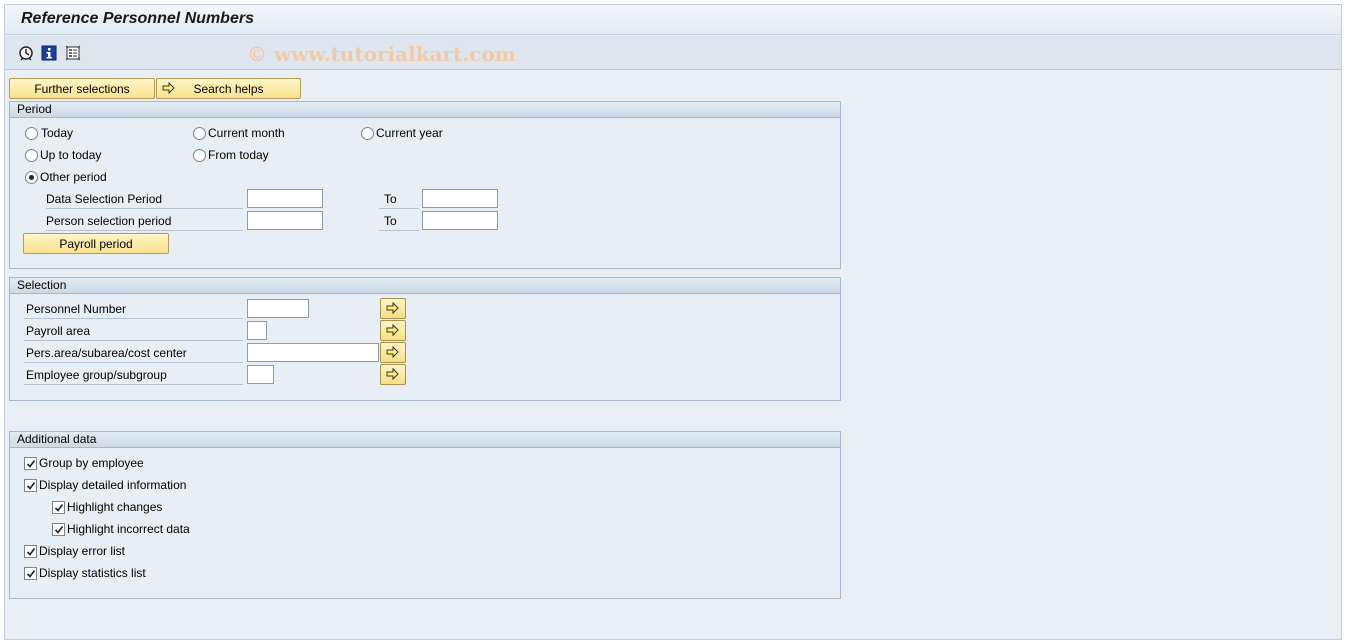 Image resolution: width=1350 pixels, height=640 pixels. I want to click on employee-group-label: Employee group/subgroup, so click(133, 375).